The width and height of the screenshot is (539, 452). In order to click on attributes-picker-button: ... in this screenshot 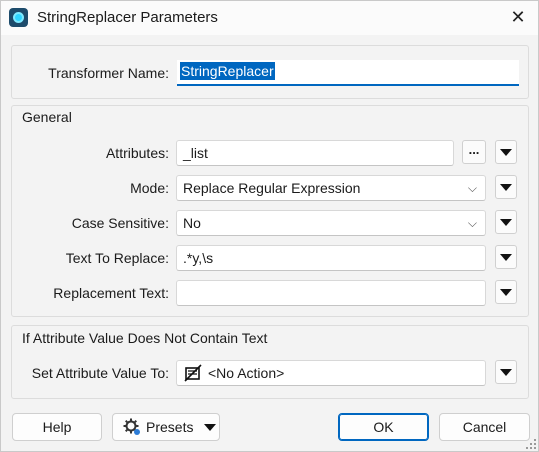, I will do `click(474, 152)`.